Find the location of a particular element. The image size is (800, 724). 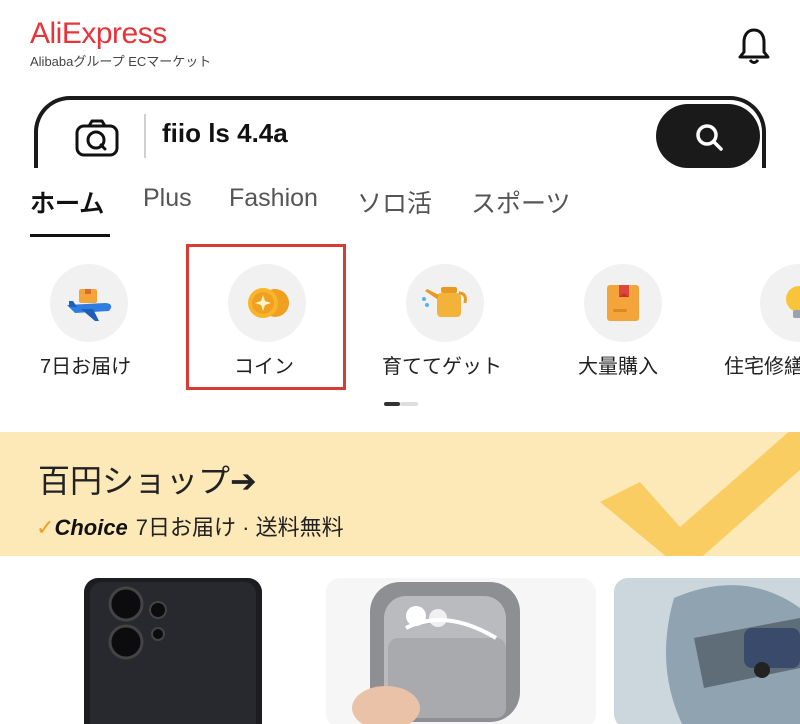

brand-logo: AliExpress Alibabaグループ ECマーケット is located at coordinates (120, 43).